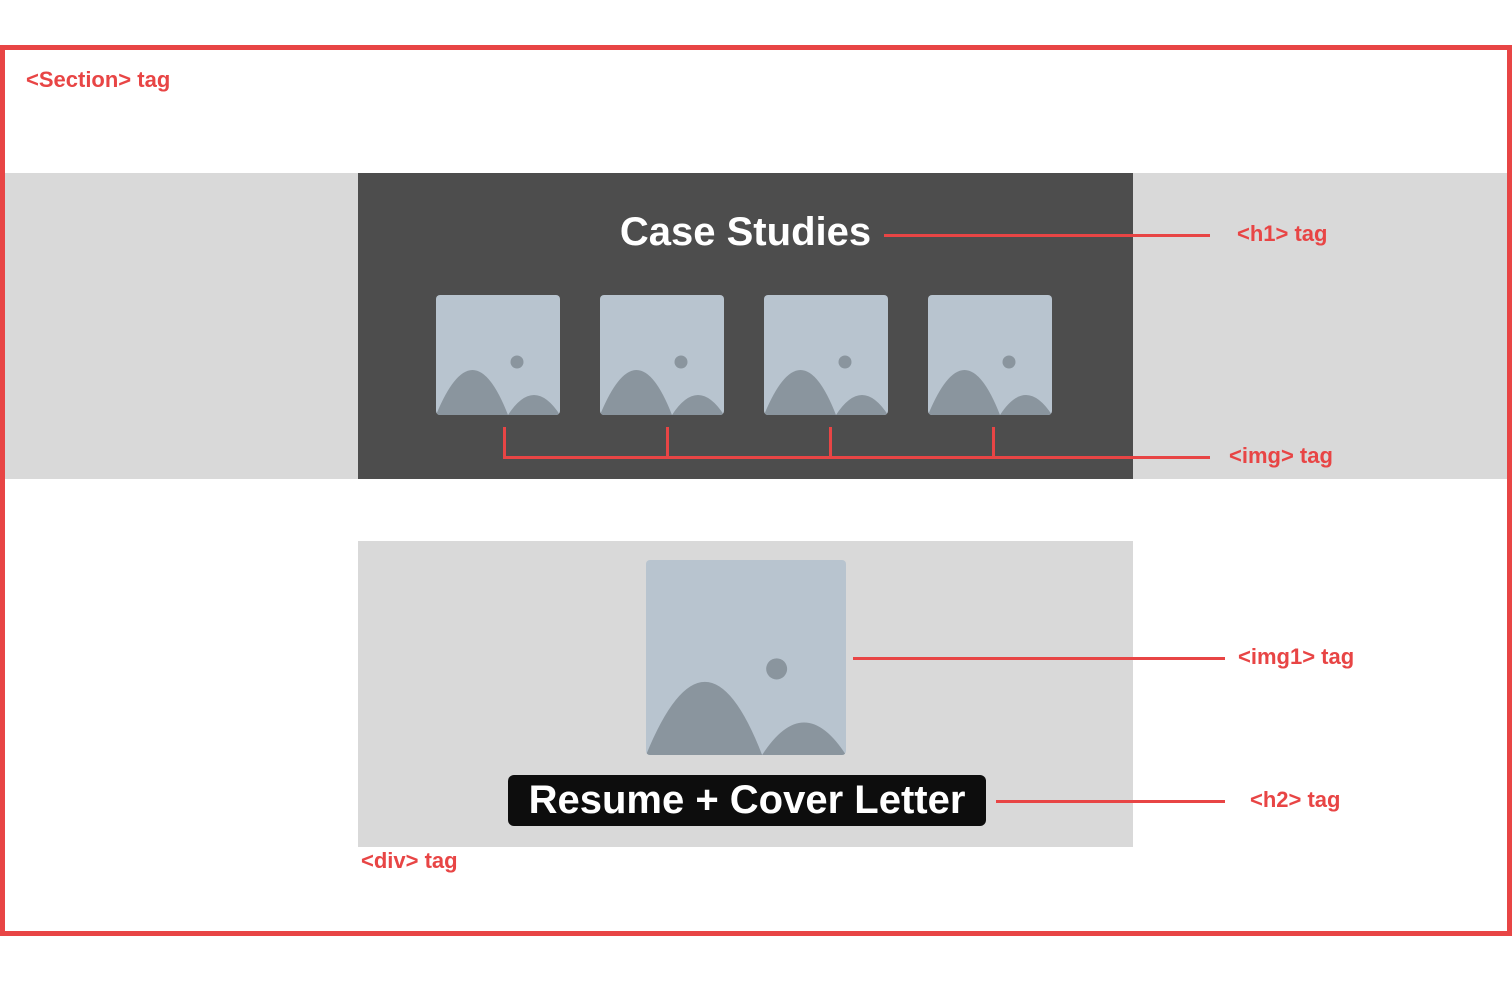 Image resolution: width=1512 pixels, height=987 pixels. What do you see at coordinates (1039, 658) in the screenshot?
I see `img1-connector-line` at bounding box center [1039, 658].